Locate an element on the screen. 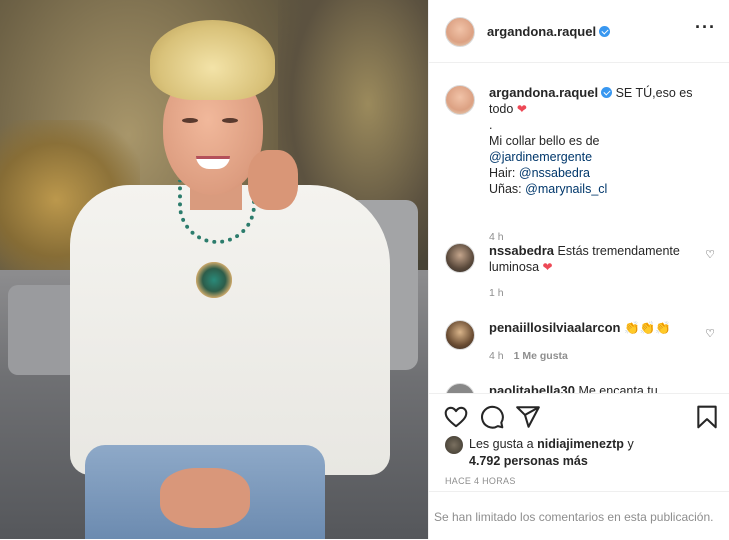  post-header: argandona.raquel ··· is located at coordinates (579, 31).